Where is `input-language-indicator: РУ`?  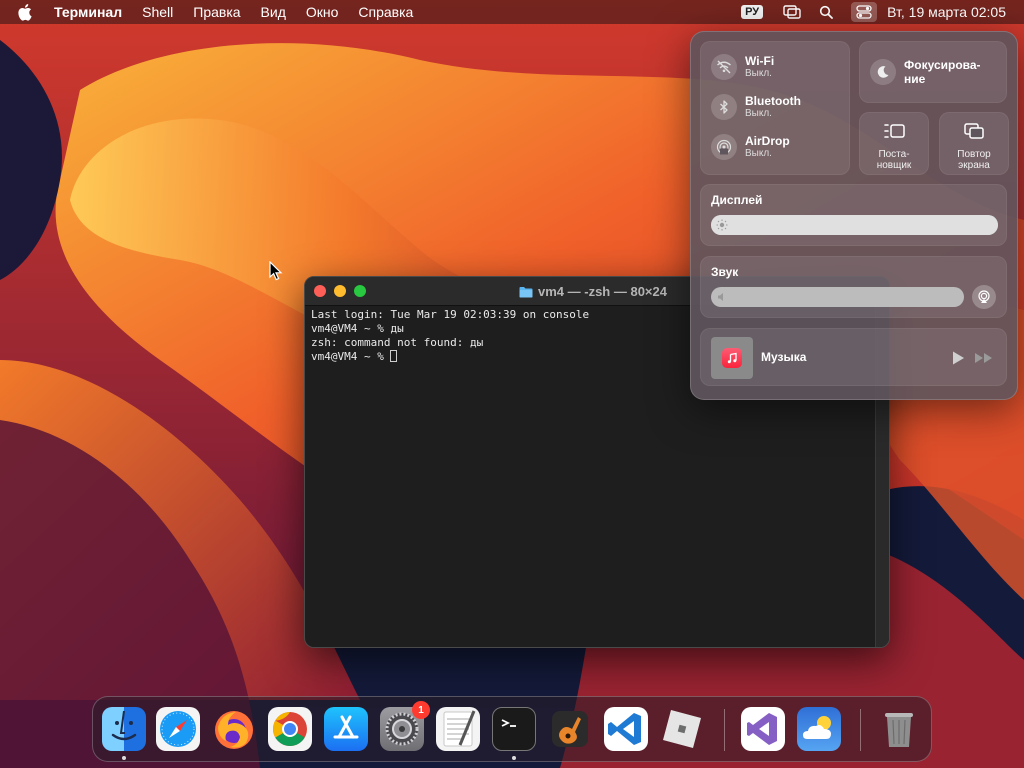
input-language-indicator: РУ is located at coordinates (752, 12).